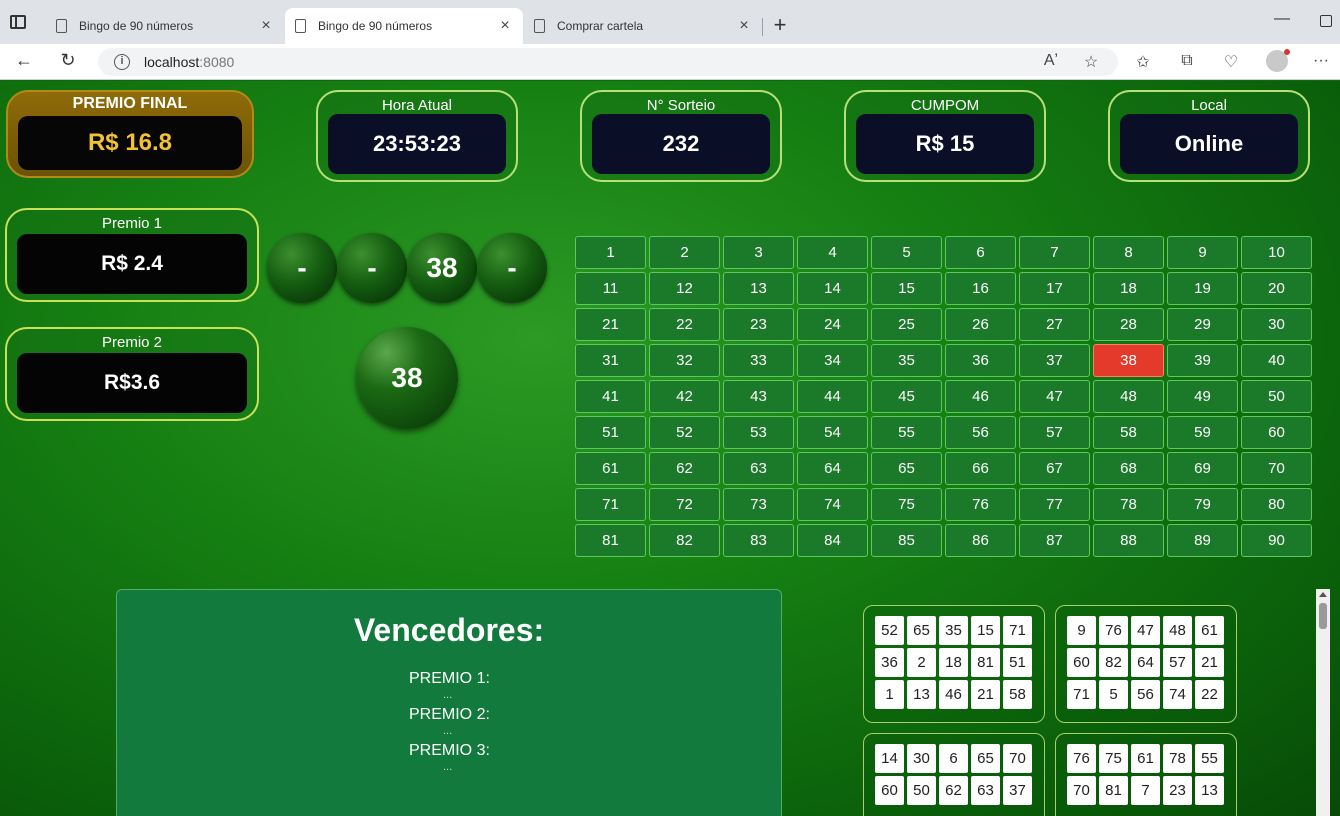  What do you see at coordinates (684, 432) in the screenshot?
I see `board-number: 52` at bounding box center [684, 432].